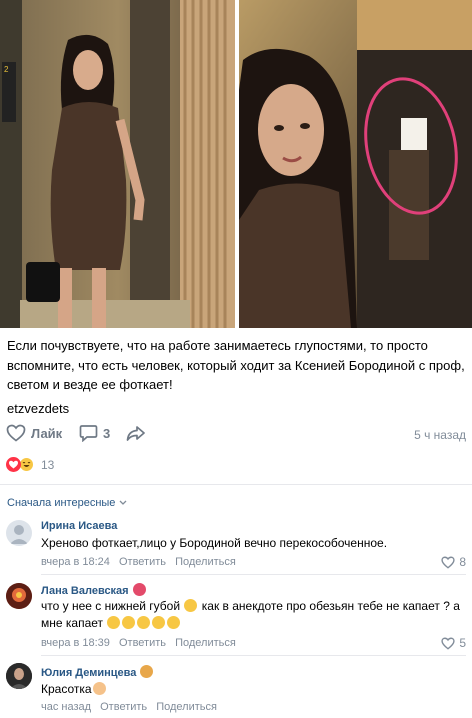 Image resolution: width=472 pixels, height=718 pixels. I want to click on comment-meta: час назад Ответить Поделиться, so click(132, 707).